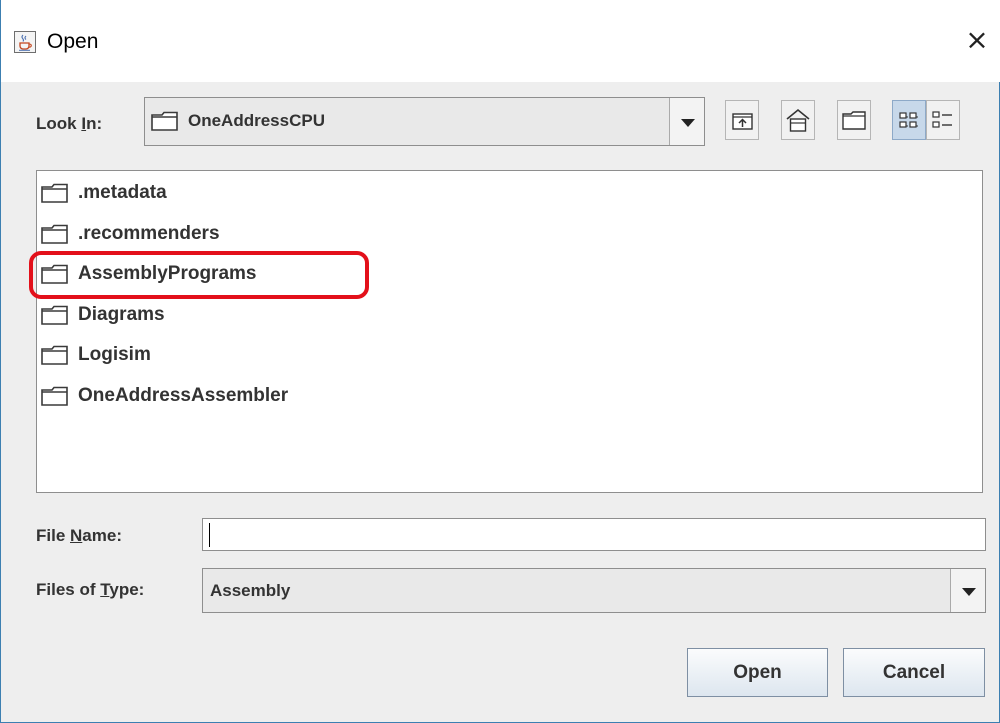  I want to click on look-in-value: OneAddressCPU, so click(256, 120).